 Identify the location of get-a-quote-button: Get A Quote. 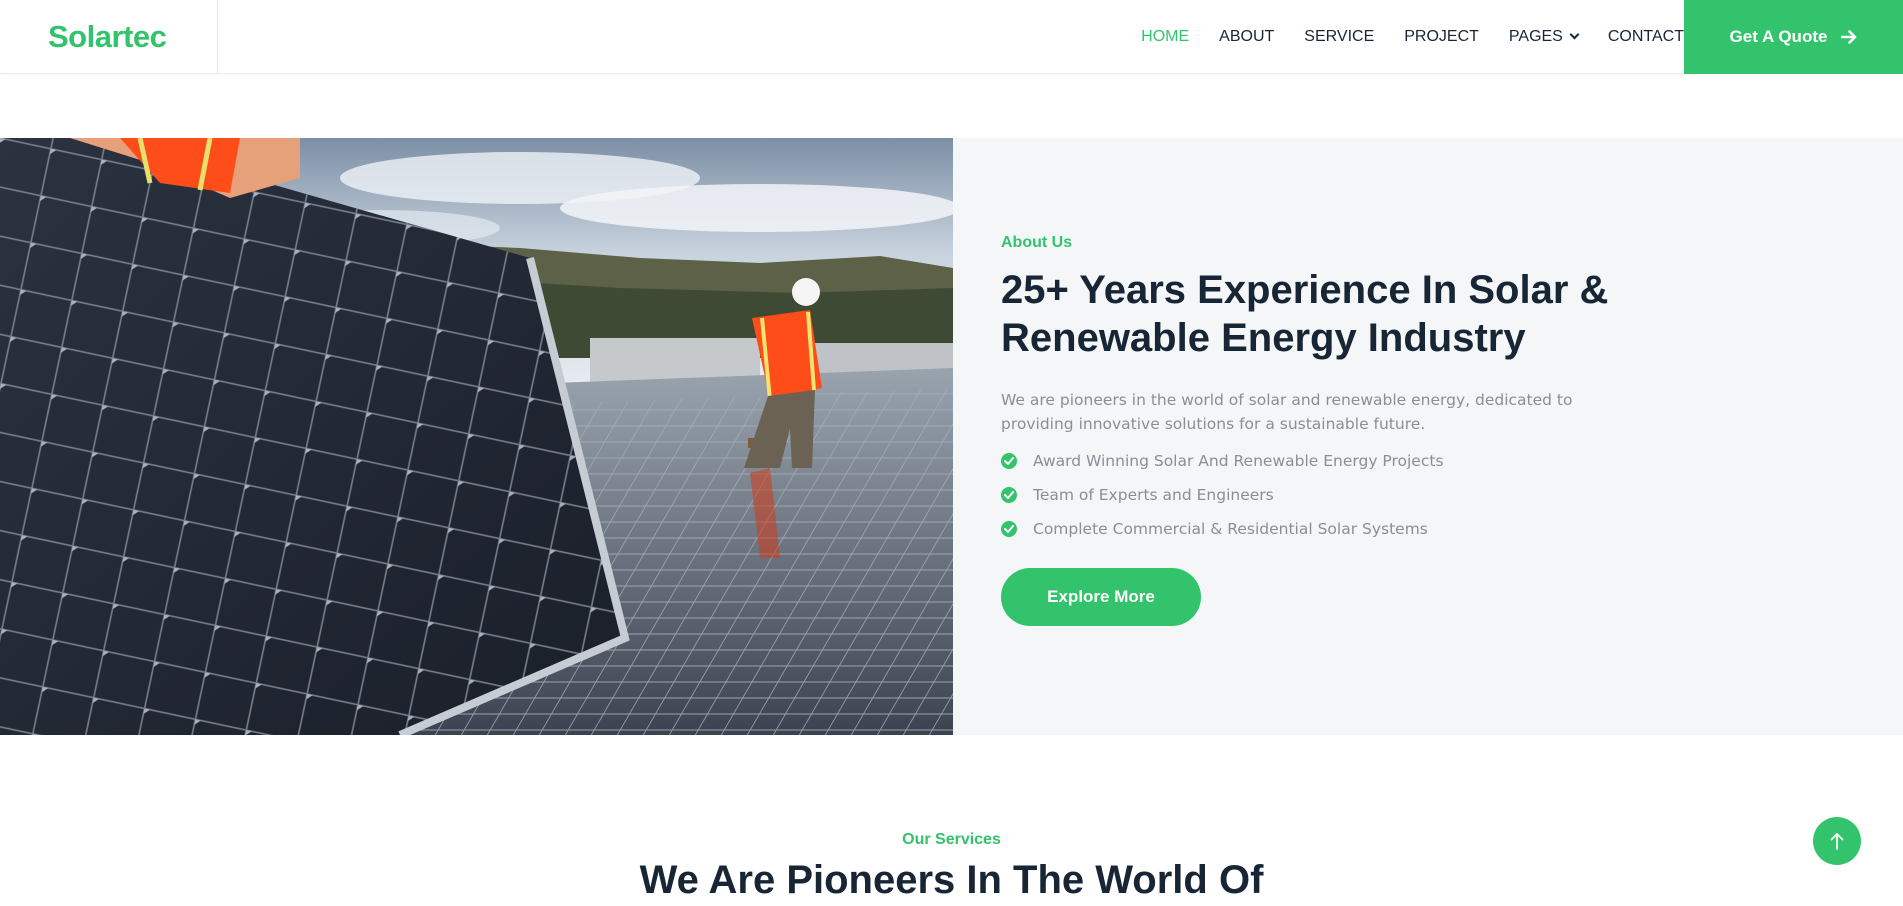
(1793, 37).